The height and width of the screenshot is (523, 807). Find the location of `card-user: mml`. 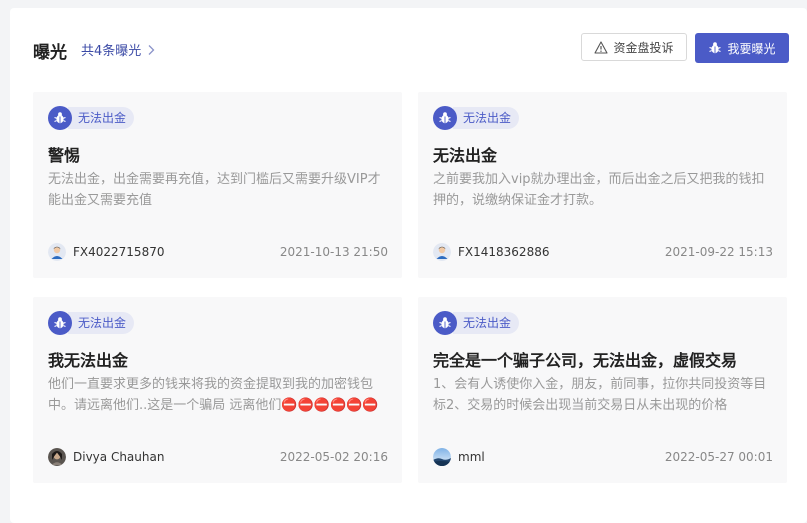

card-user: mml is located at coordinates (459, 457).